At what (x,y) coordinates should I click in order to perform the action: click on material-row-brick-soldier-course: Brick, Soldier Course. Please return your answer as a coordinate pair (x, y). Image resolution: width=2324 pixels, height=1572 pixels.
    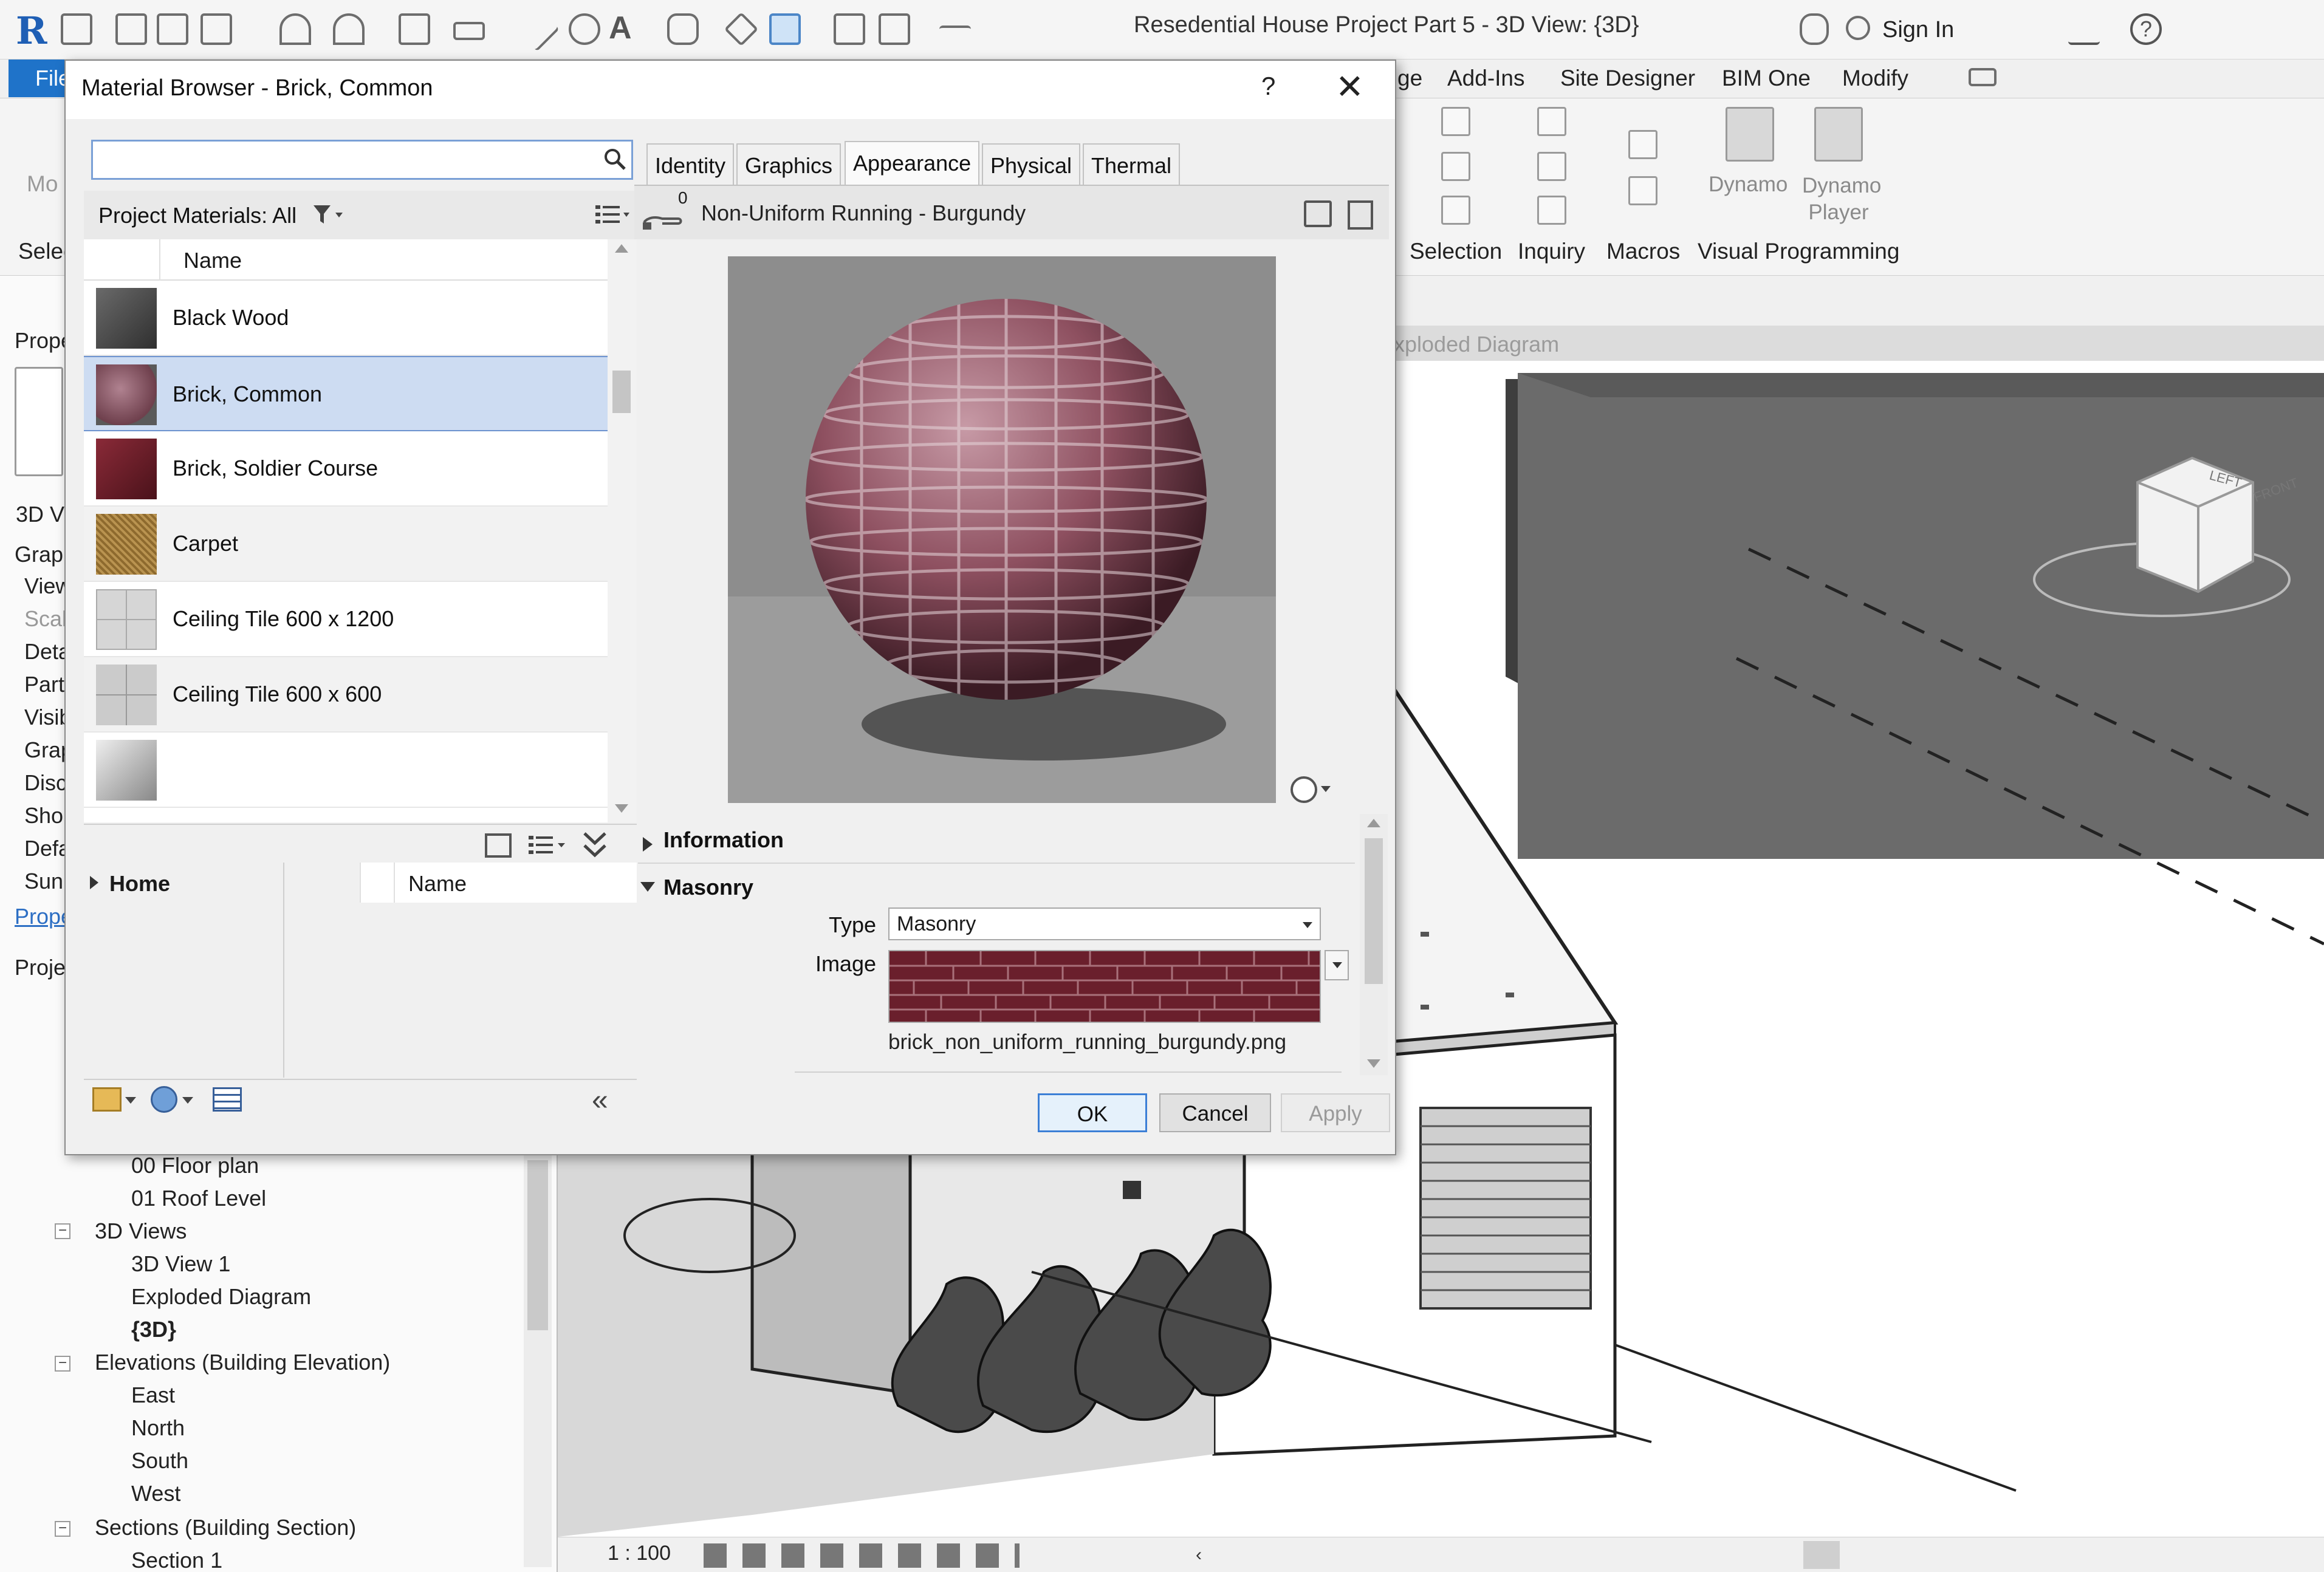
    Looking at the image, I should click on (346, 469).